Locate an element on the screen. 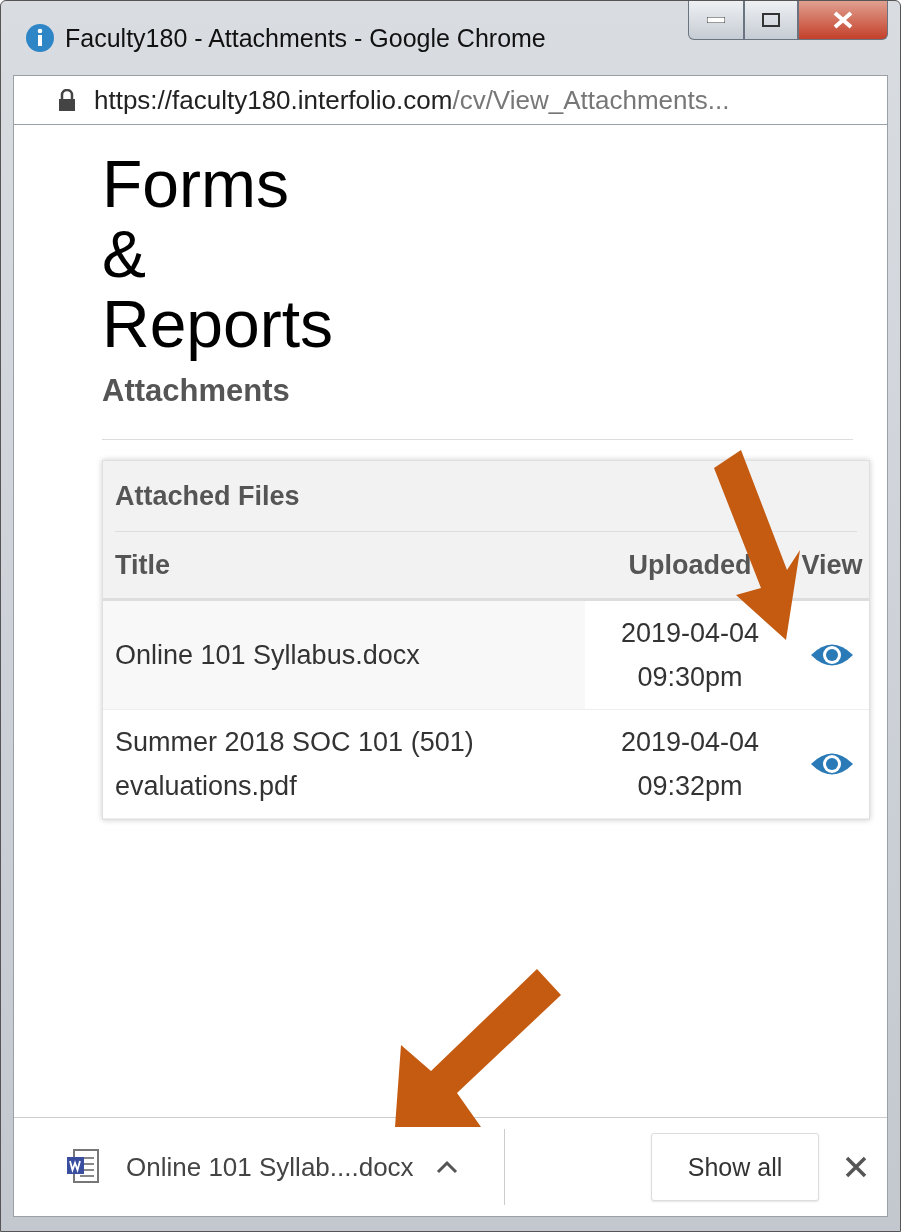 The image size is (901, 1232). window-title: Faculty180 - Attachments - Google Chrome is located at coordinates (305, 38).